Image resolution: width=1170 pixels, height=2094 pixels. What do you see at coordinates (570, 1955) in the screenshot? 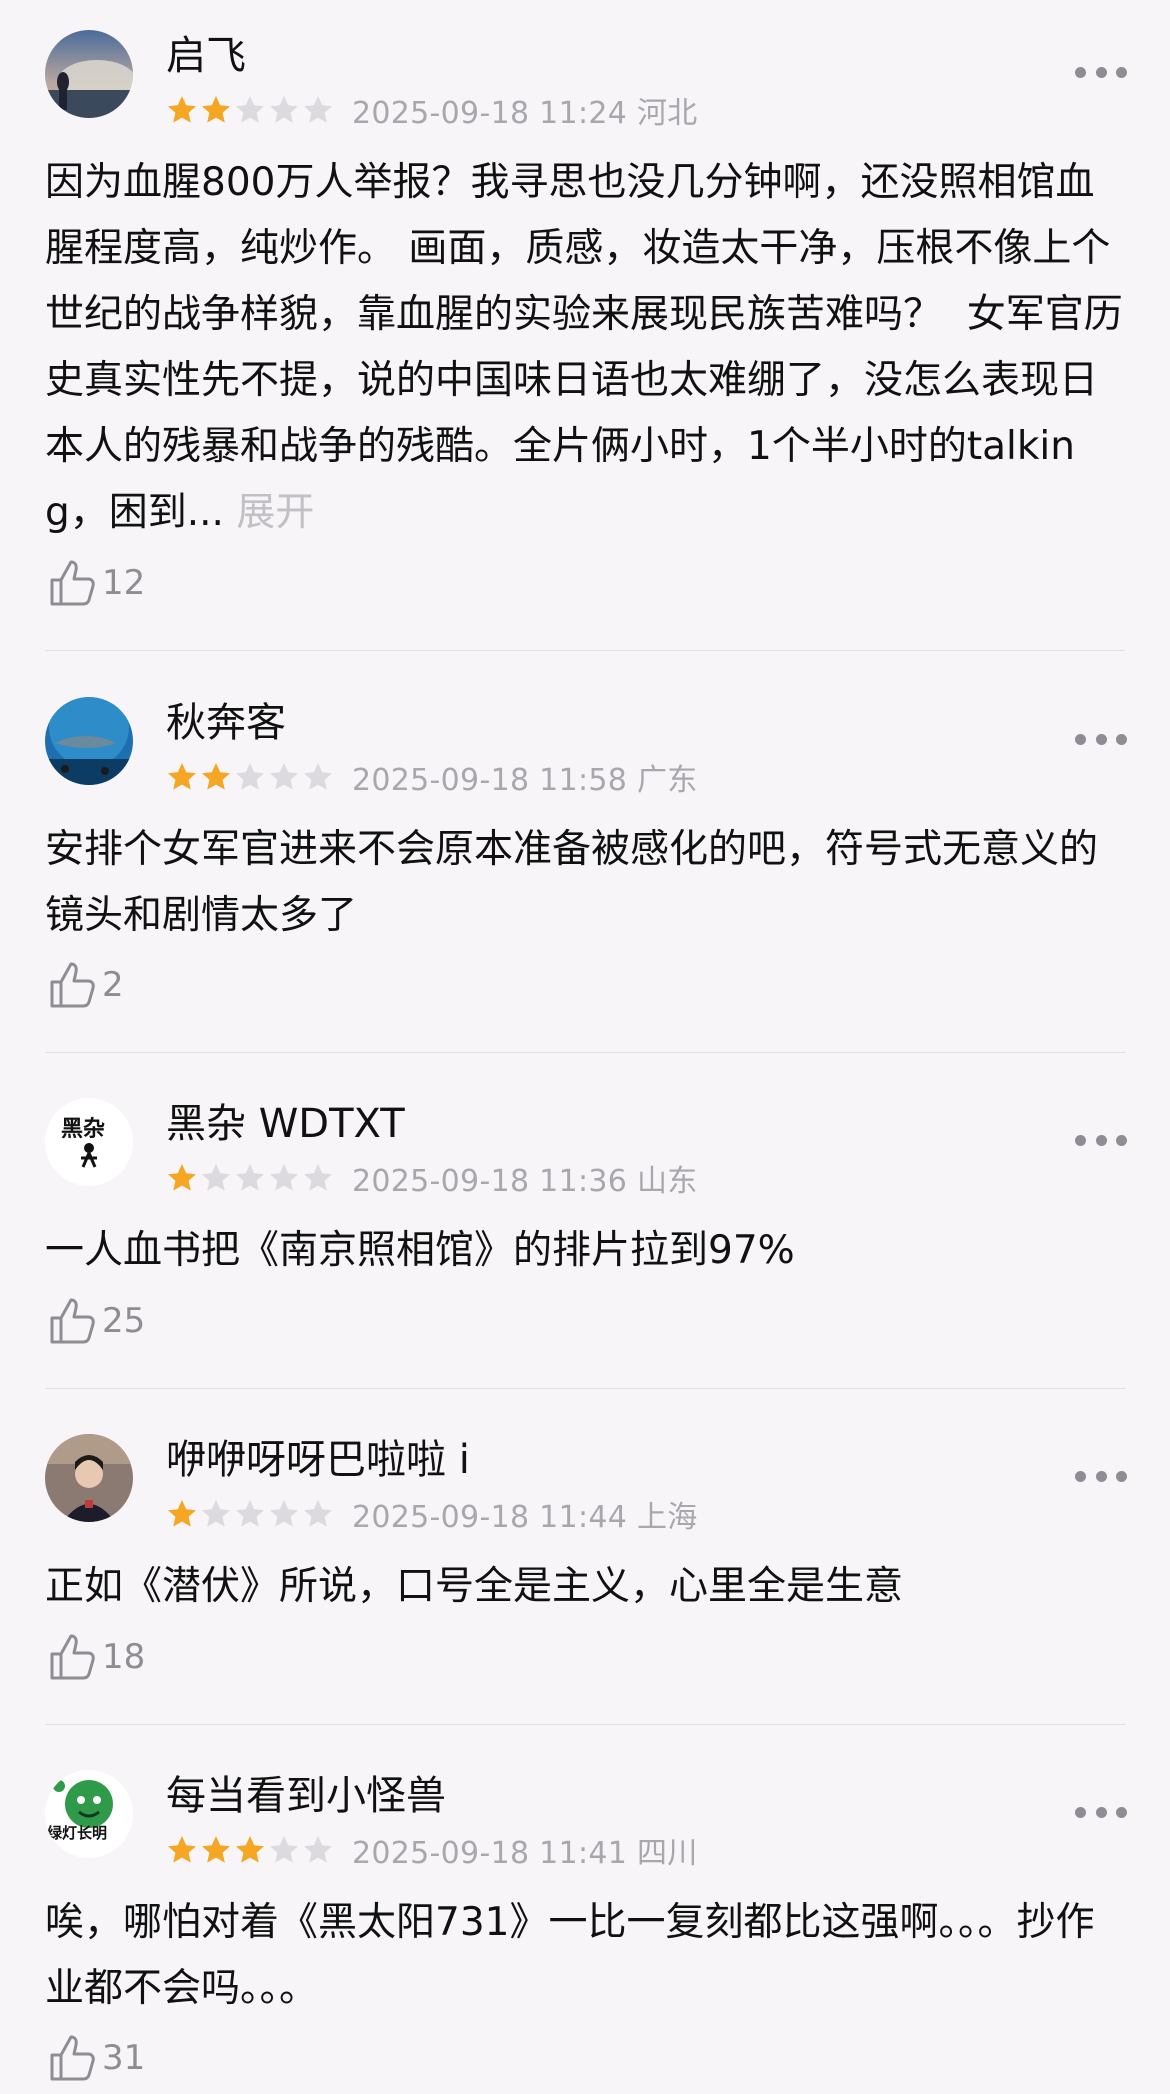
I see `review-text-body: 唉，哪怕对着《黑太阳731》一比一复刻都比这强啊。。。抄作业都不会吗。。。` at bounding box center [570, 1955].